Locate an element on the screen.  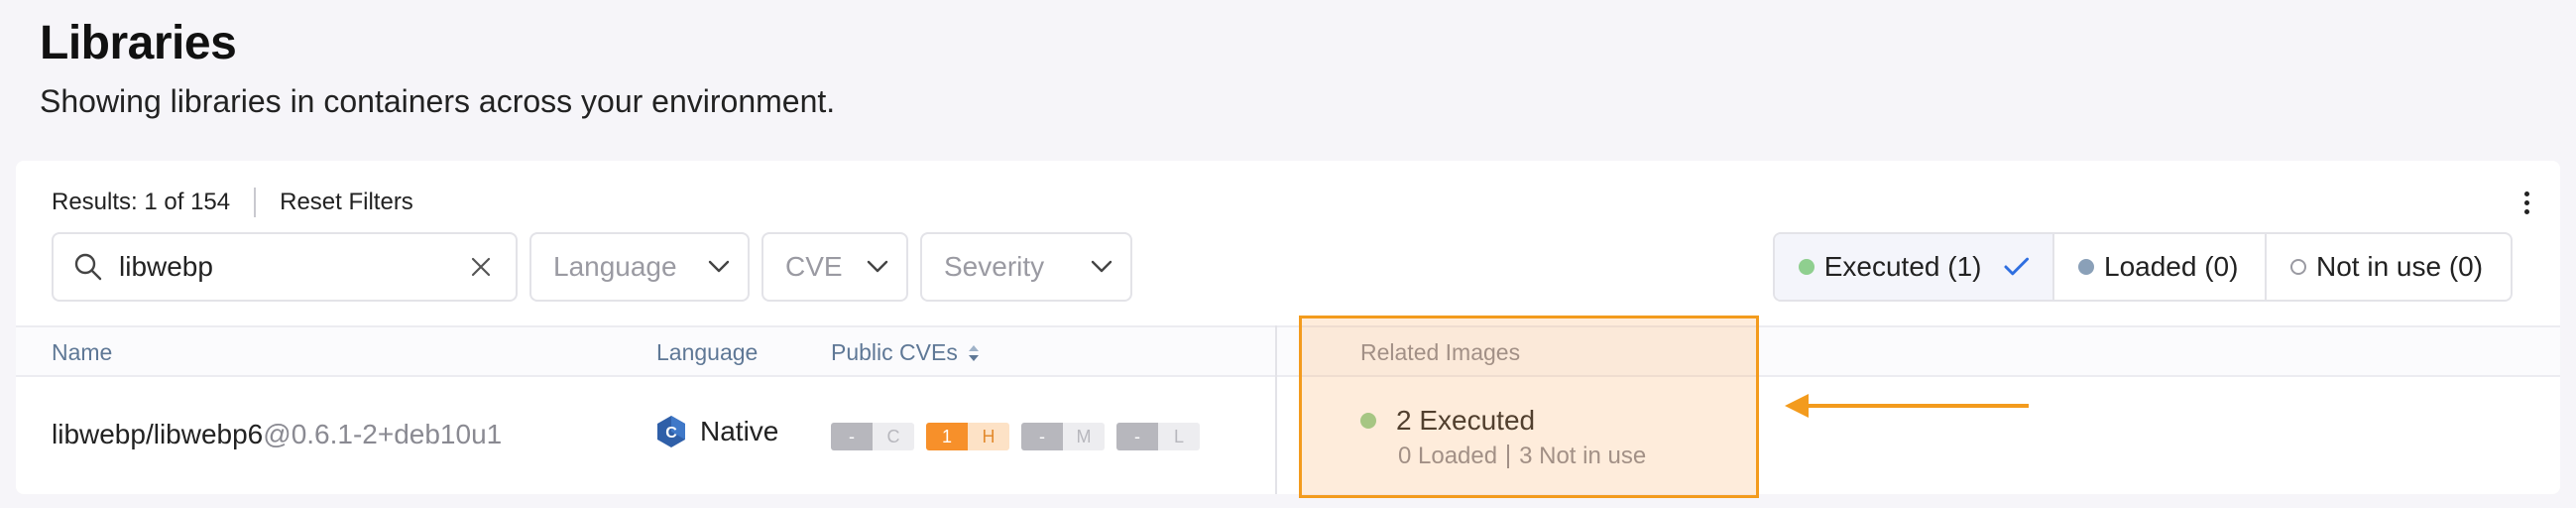
search-icon is located at coordinates (88, 267).